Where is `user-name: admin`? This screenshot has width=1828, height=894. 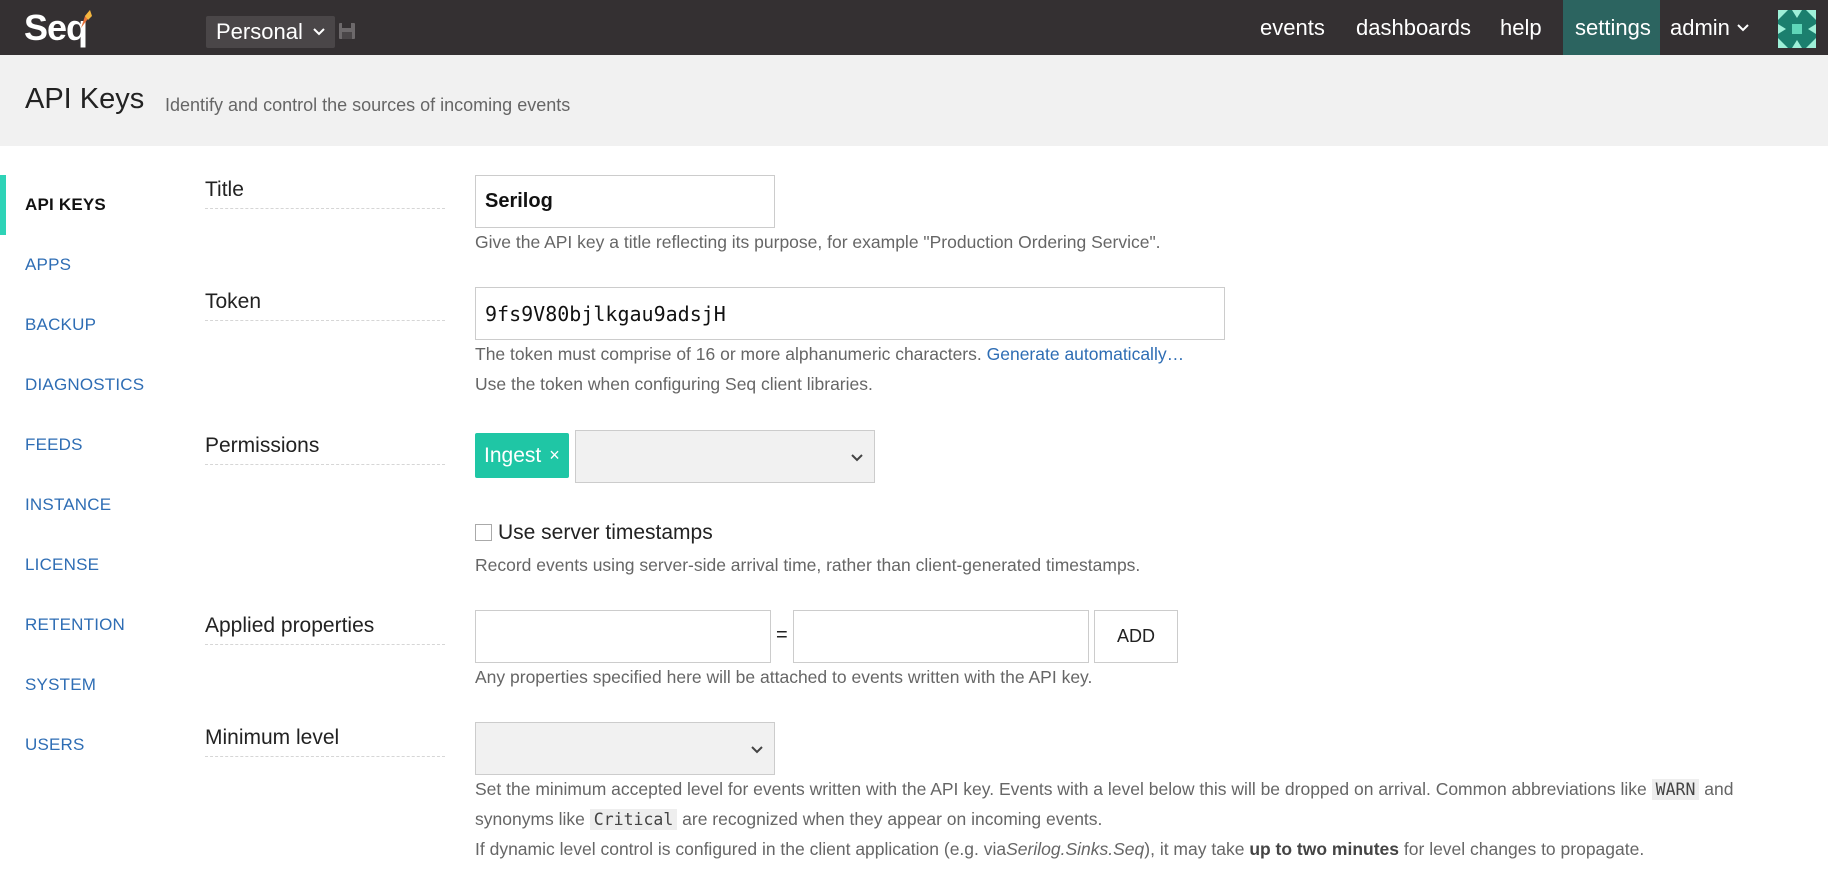 user-name: admin is located at coordinates (1700, 27).